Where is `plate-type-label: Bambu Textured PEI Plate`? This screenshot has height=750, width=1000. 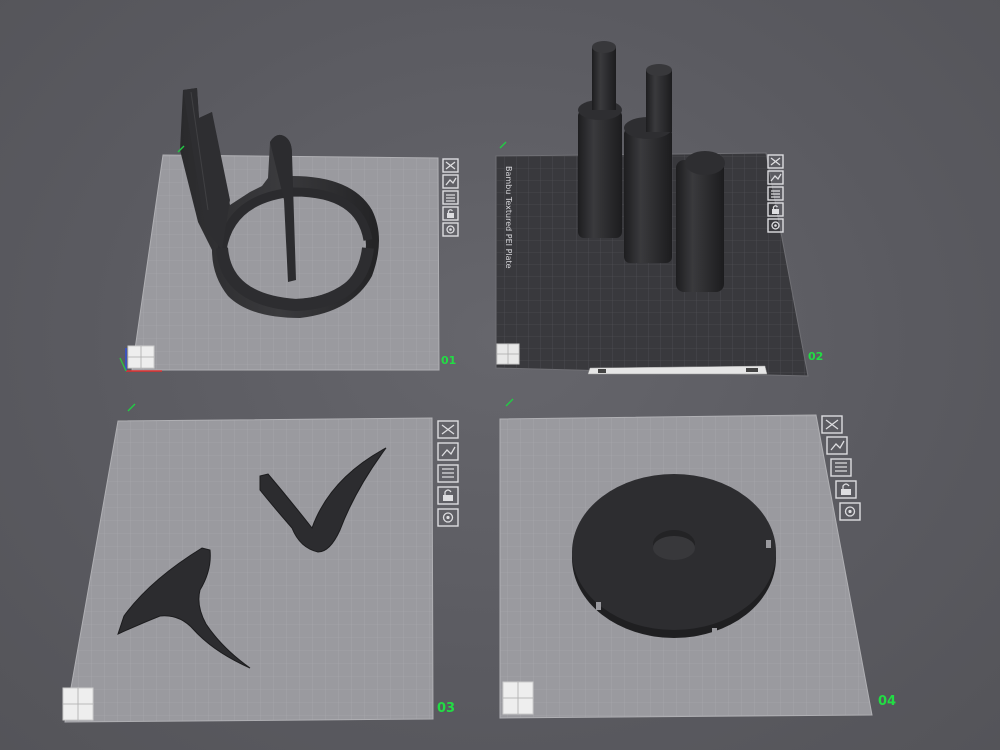
plate-type-label: Bambu Textured PEI Plate is located at coordinates (508, 217).